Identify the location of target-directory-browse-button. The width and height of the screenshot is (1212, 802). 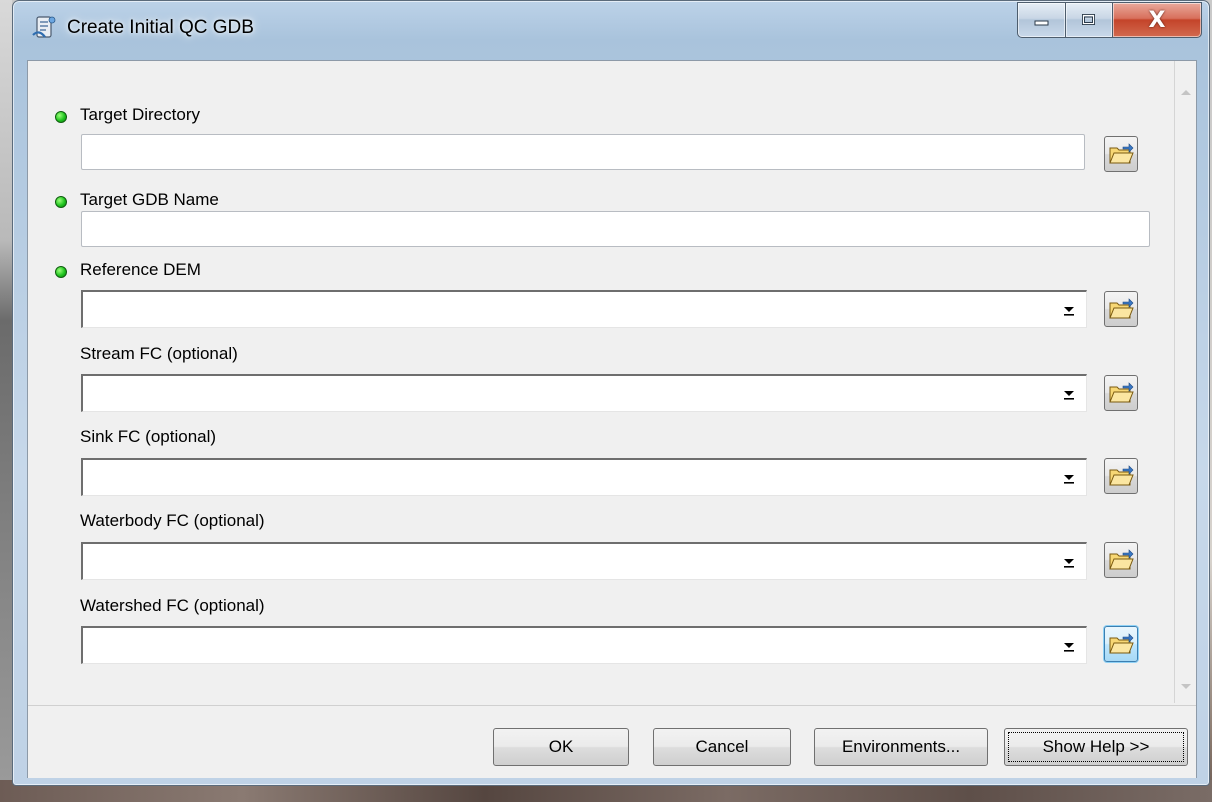
(1121, 154).